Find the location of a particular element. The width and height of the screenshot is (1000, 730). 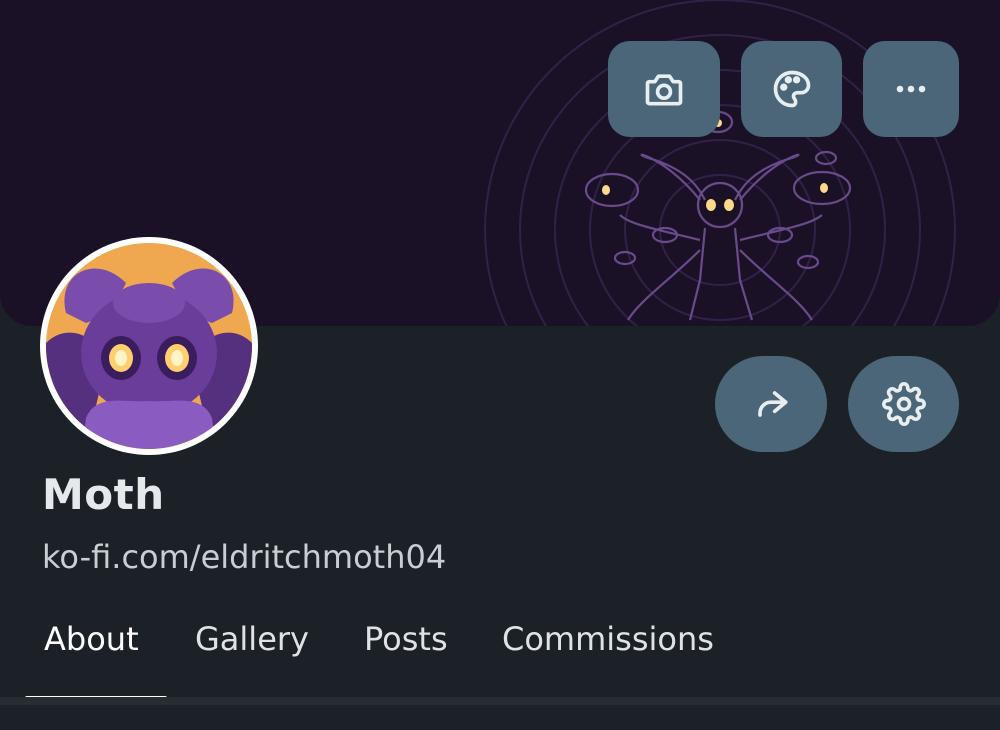

profile-url: ko-fi.com/eldritchmoth04 is located at coordinates (244, 557).